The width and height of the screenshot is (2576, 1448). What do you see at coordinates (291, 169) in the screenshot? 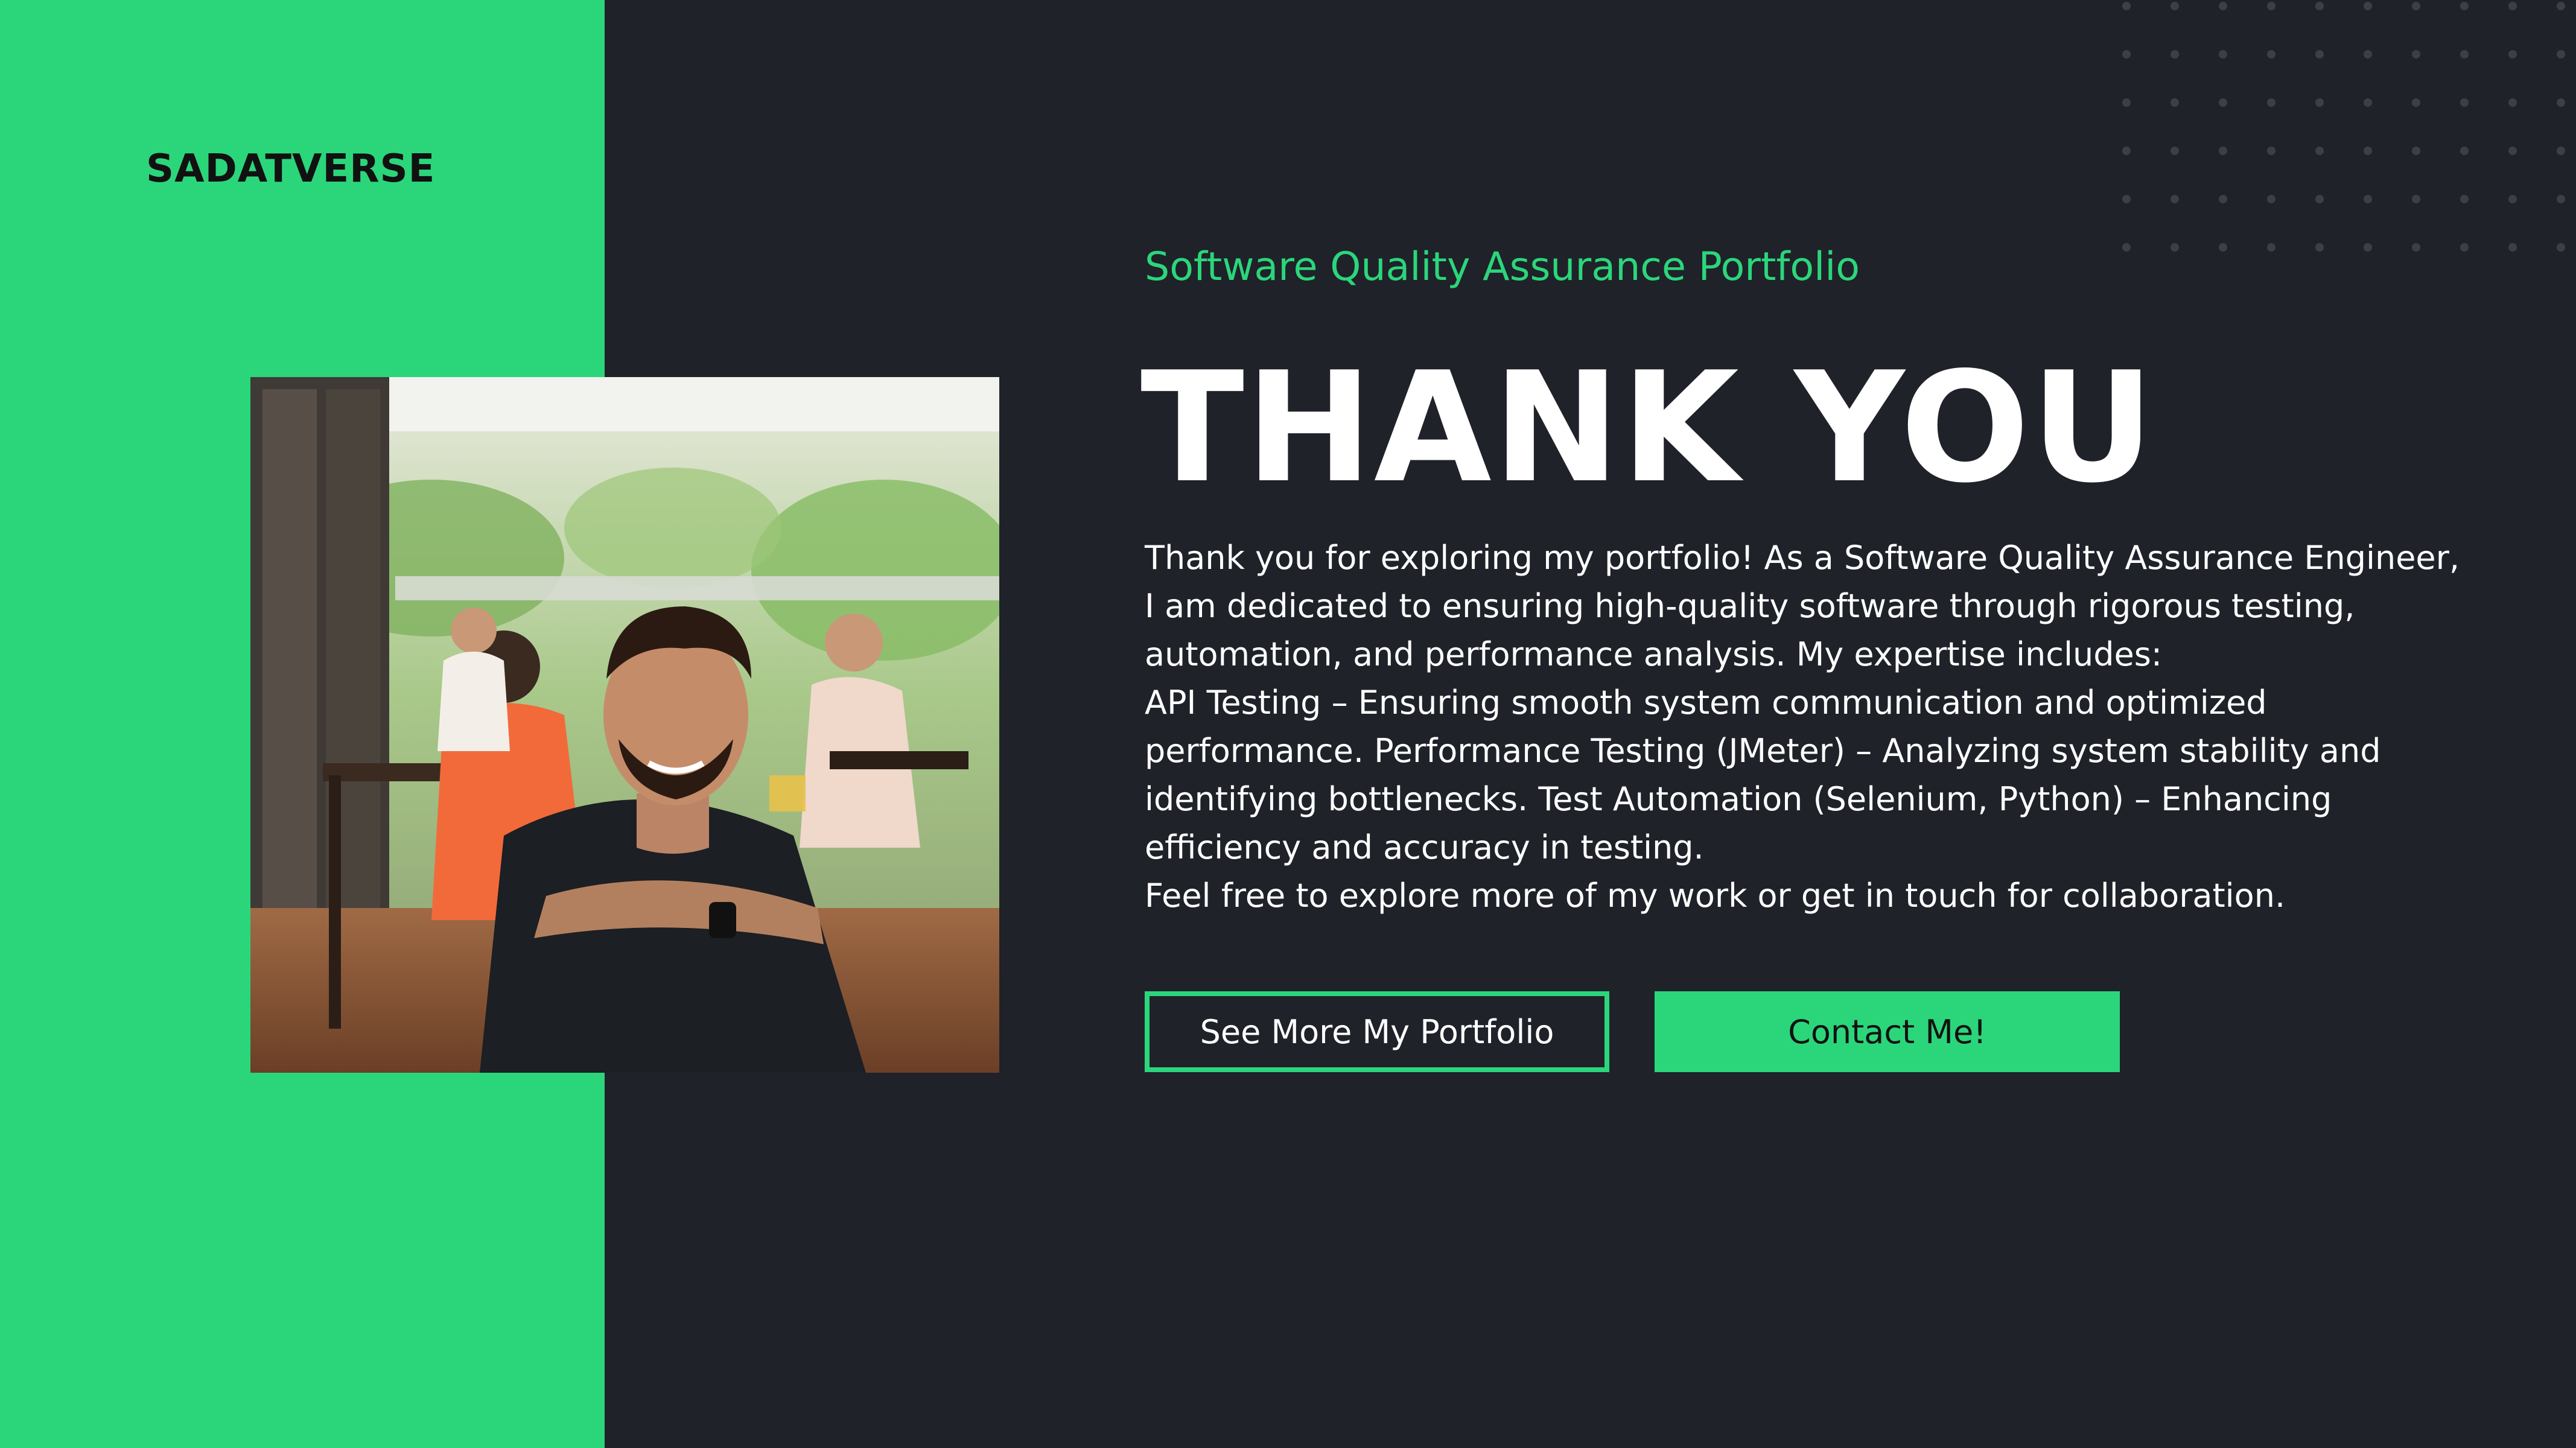
I see `brand-logo-text: SADATVERSE` at bounding box center [291, 169].